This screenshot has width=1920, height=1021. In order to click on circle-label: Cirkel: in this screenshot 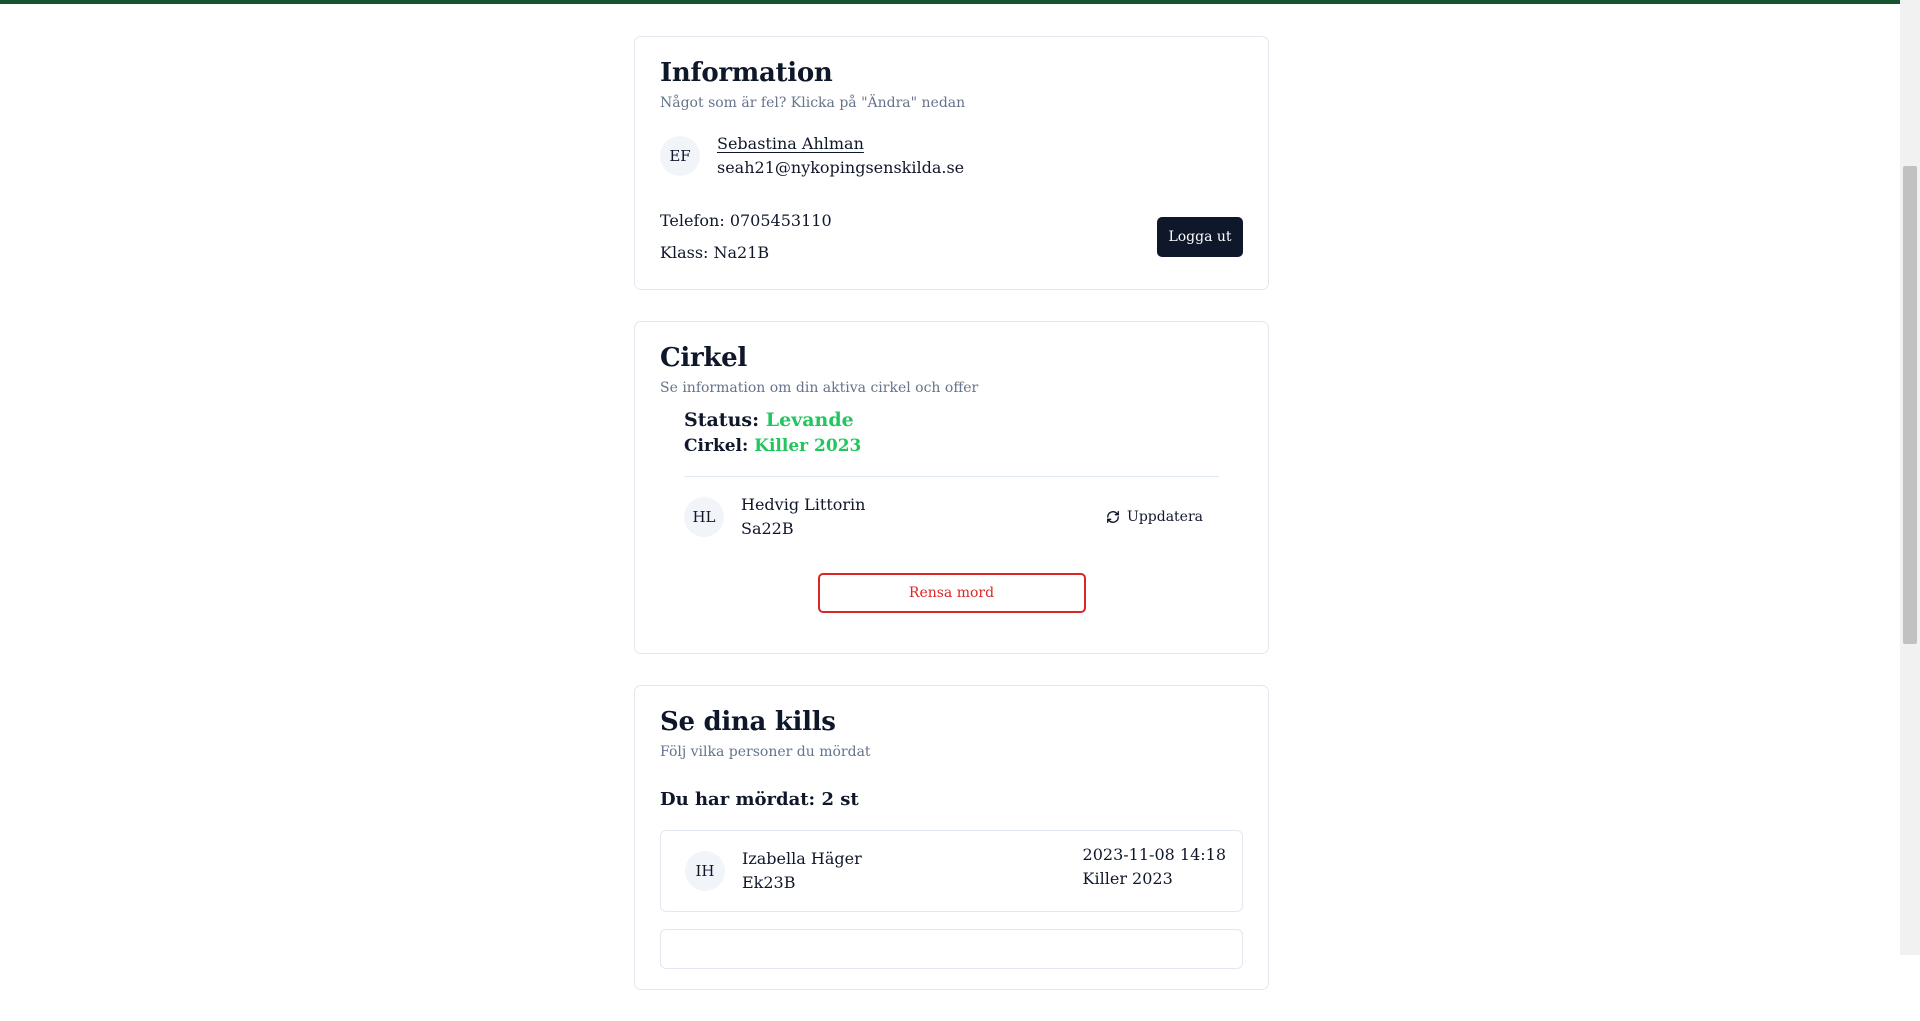, I will do `click(716, 446)`.